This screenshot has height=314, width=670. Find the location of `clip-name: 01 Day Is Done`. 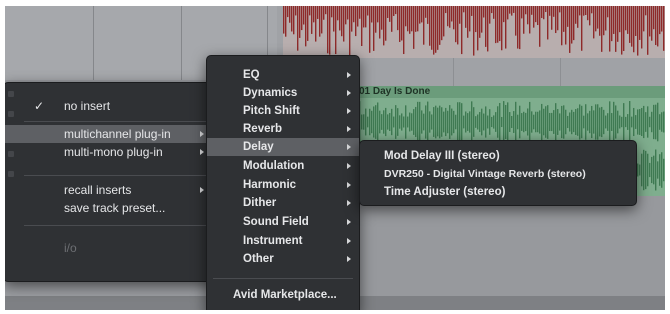

clip-name: 01 Day Is Done is located at coordinates (395, 91).